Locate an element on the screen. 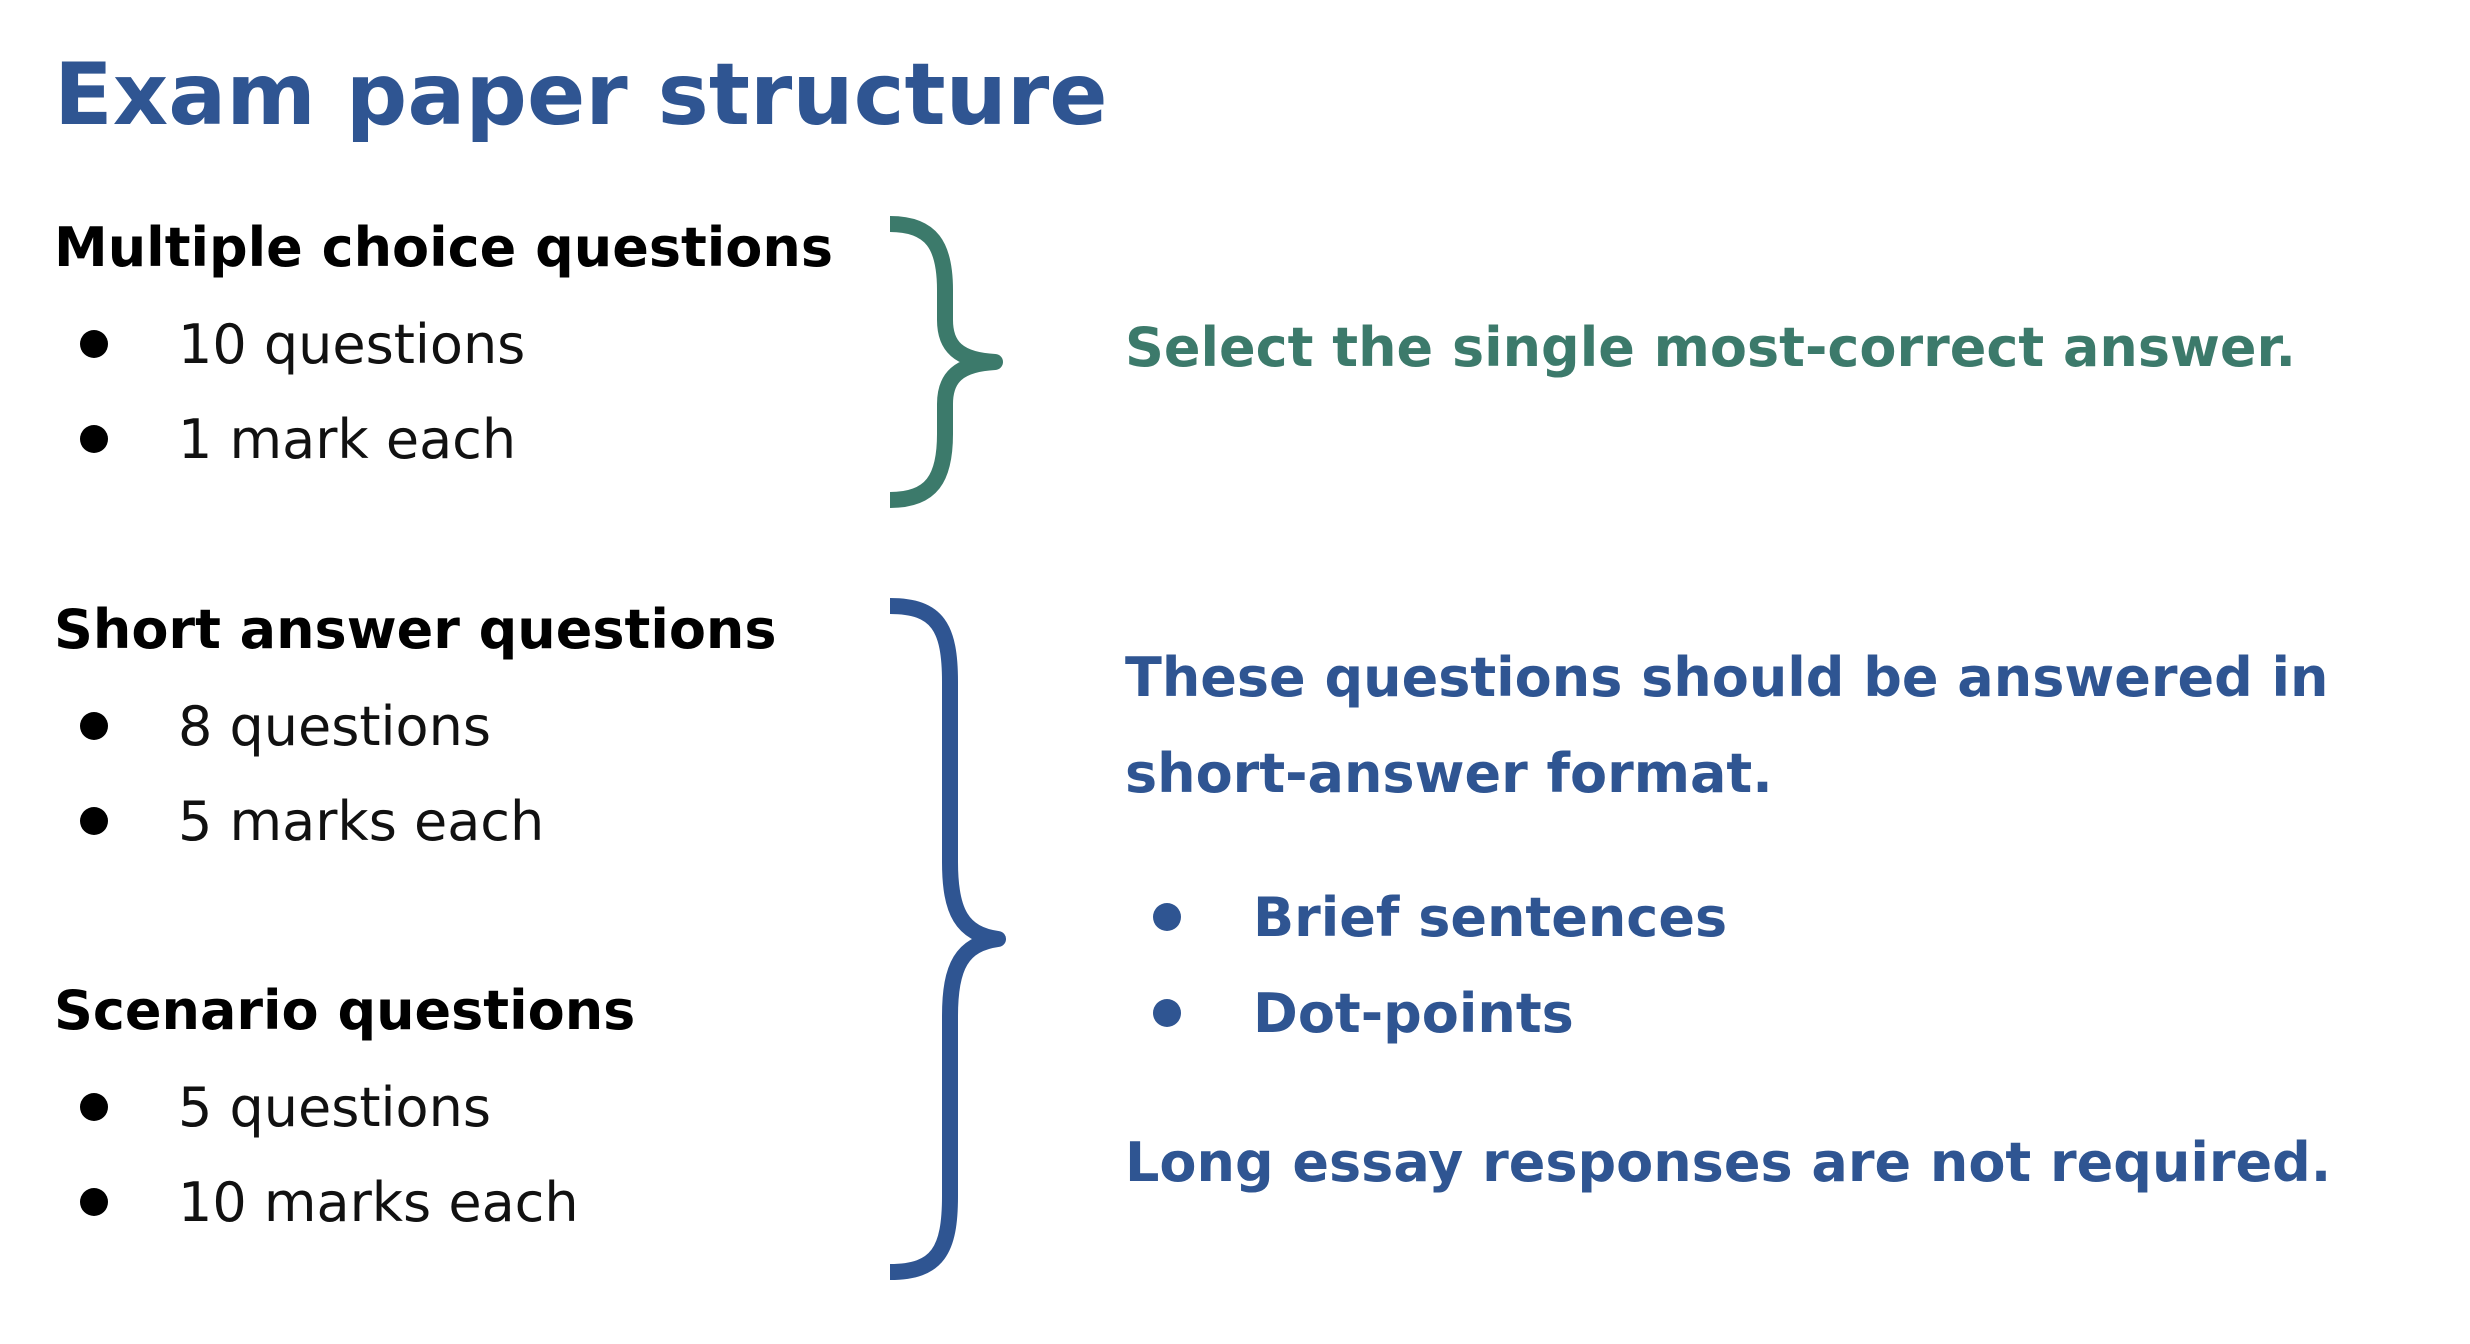 This screenshot has width=2470, height=1344. list-item: Brief sentences is located at coordinates (1440, 918).